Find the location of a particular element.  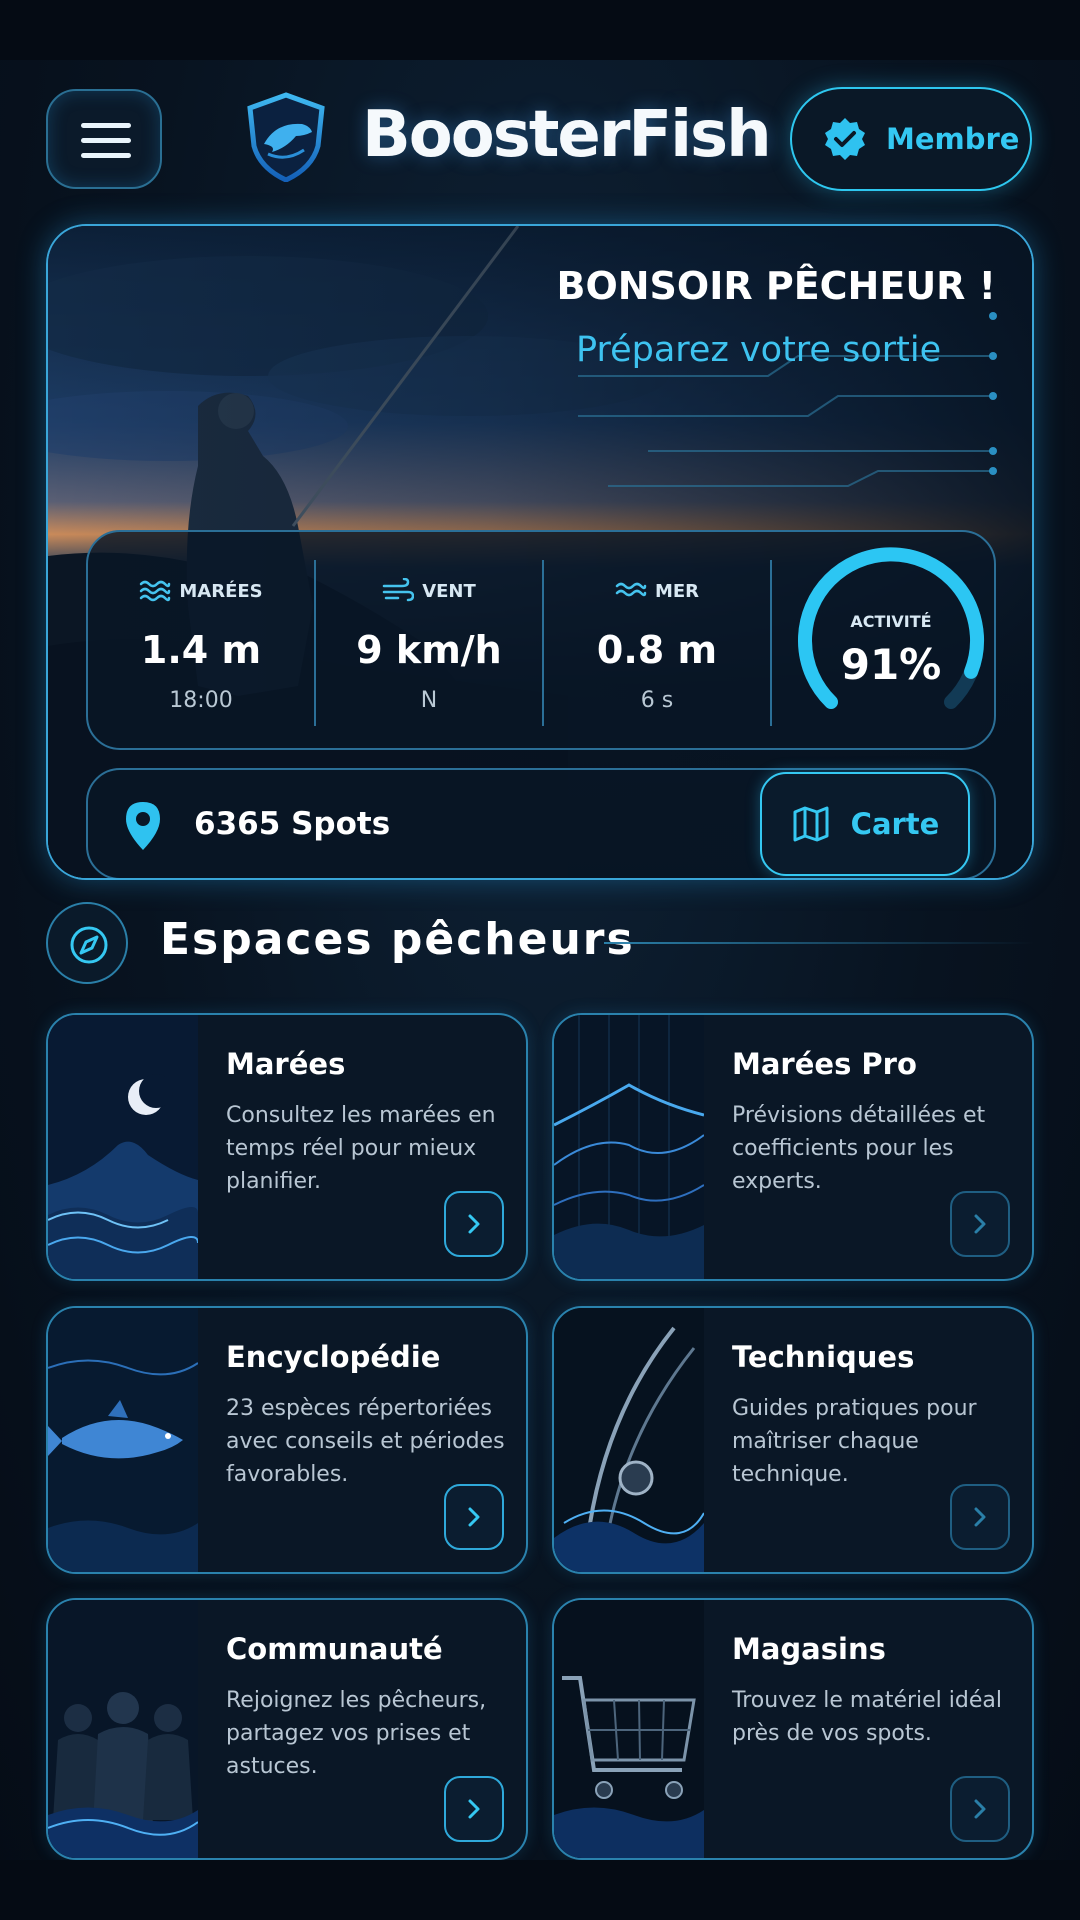

stat-label: MER is located at coordinates (677, 591).